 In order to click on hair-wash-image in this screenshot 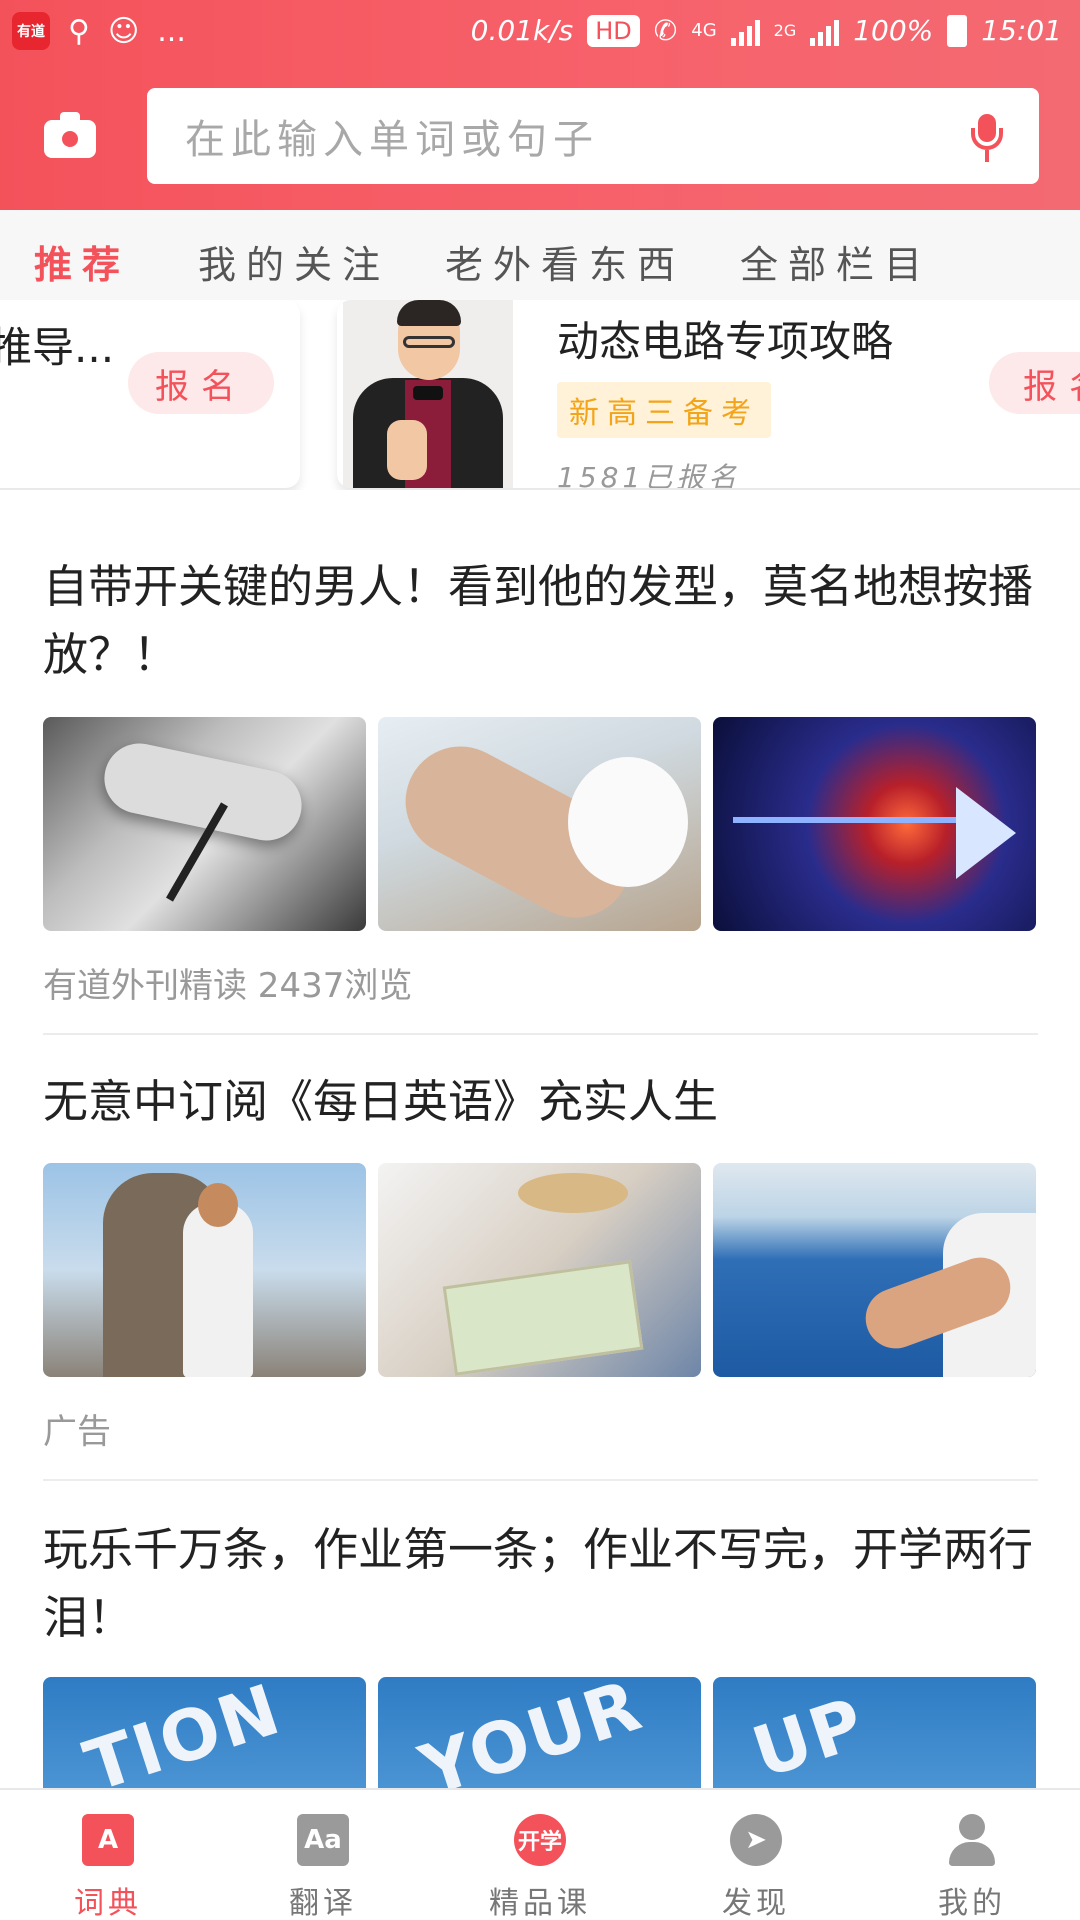, I will do `click(539, 824)`.